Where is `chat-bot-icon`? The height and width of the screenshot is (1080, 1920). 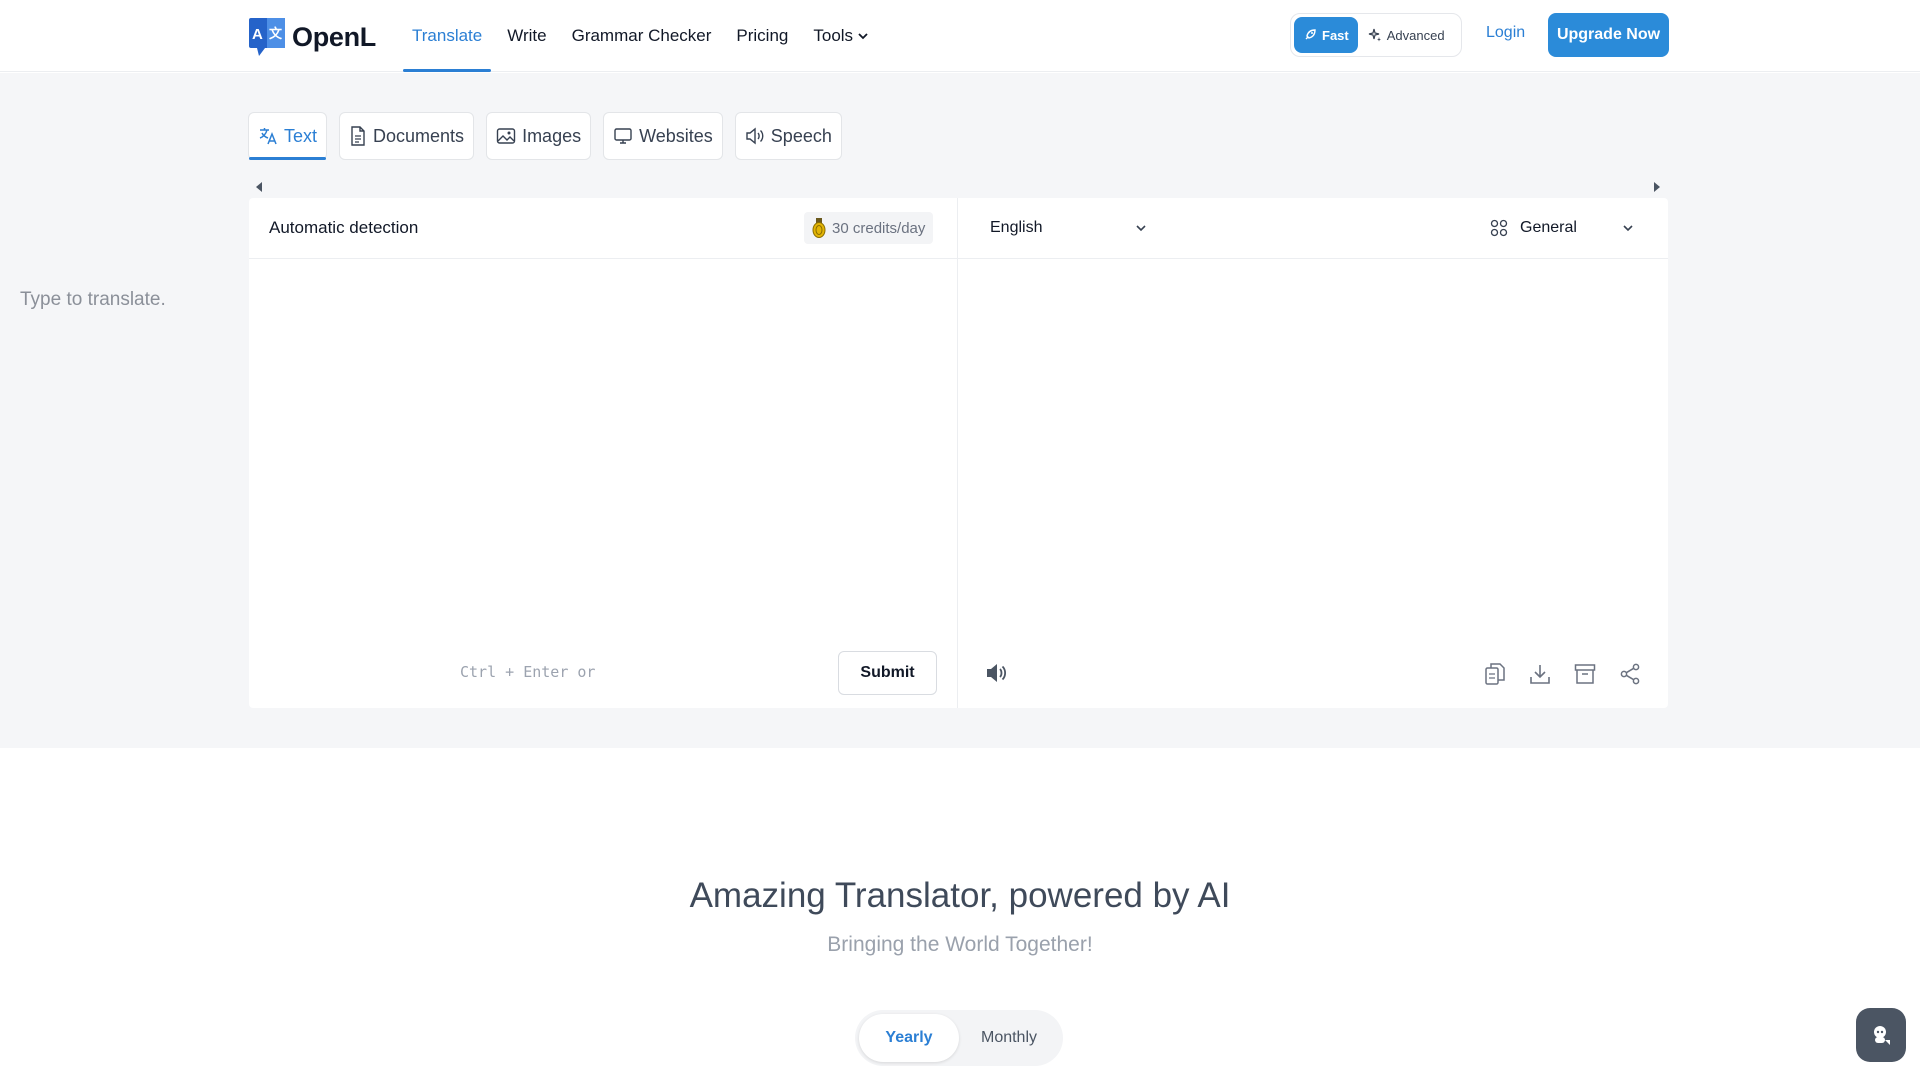
chat-bot-icon is located at coordinates (1882, 1035).